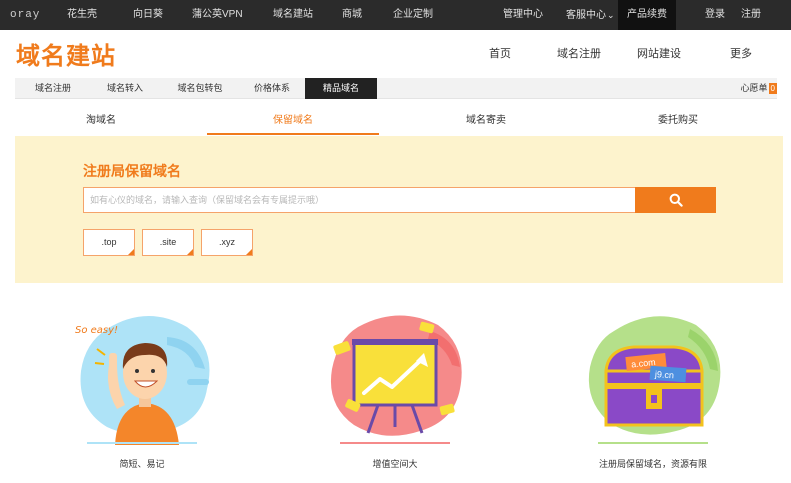 The width and height of the screenshot is (791, 483). What do you see at coordinates (148, 15) in the screenshot?
I see `topnav-xiangrikui: 向日葵` at bounding box center [148, 15].